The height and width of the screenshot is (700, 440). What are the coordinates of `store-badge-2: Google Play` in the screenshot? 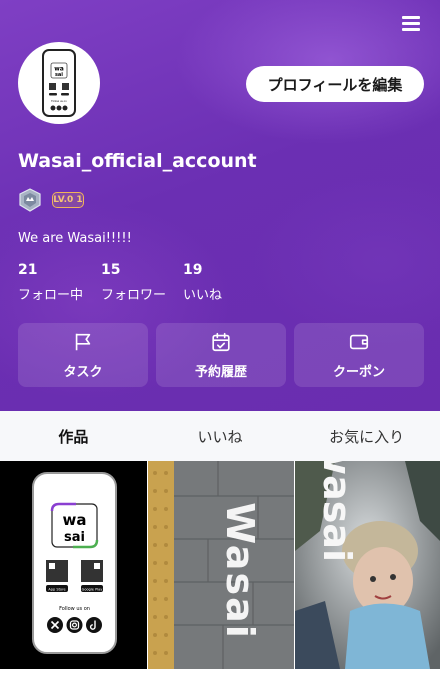 It's located at (92, 590).